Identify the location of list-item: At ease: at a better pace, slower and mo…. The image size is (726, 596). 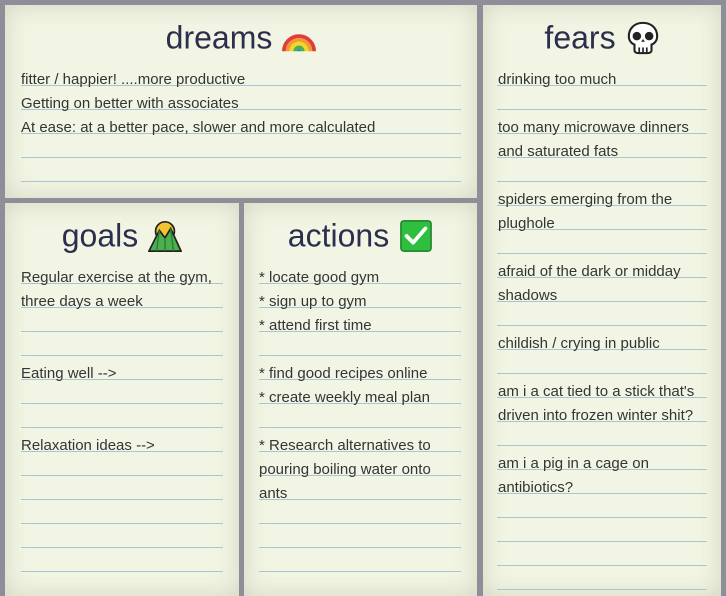
(198, 127).